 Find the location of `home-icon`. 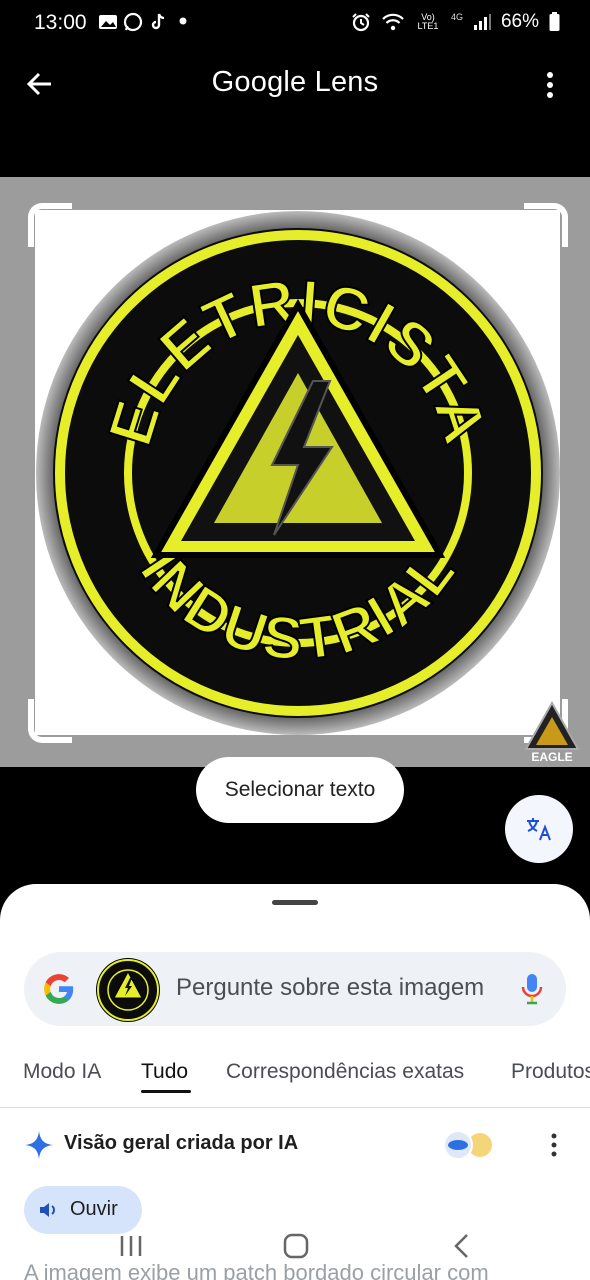

home-icon is located at coordinates (296, 1246).